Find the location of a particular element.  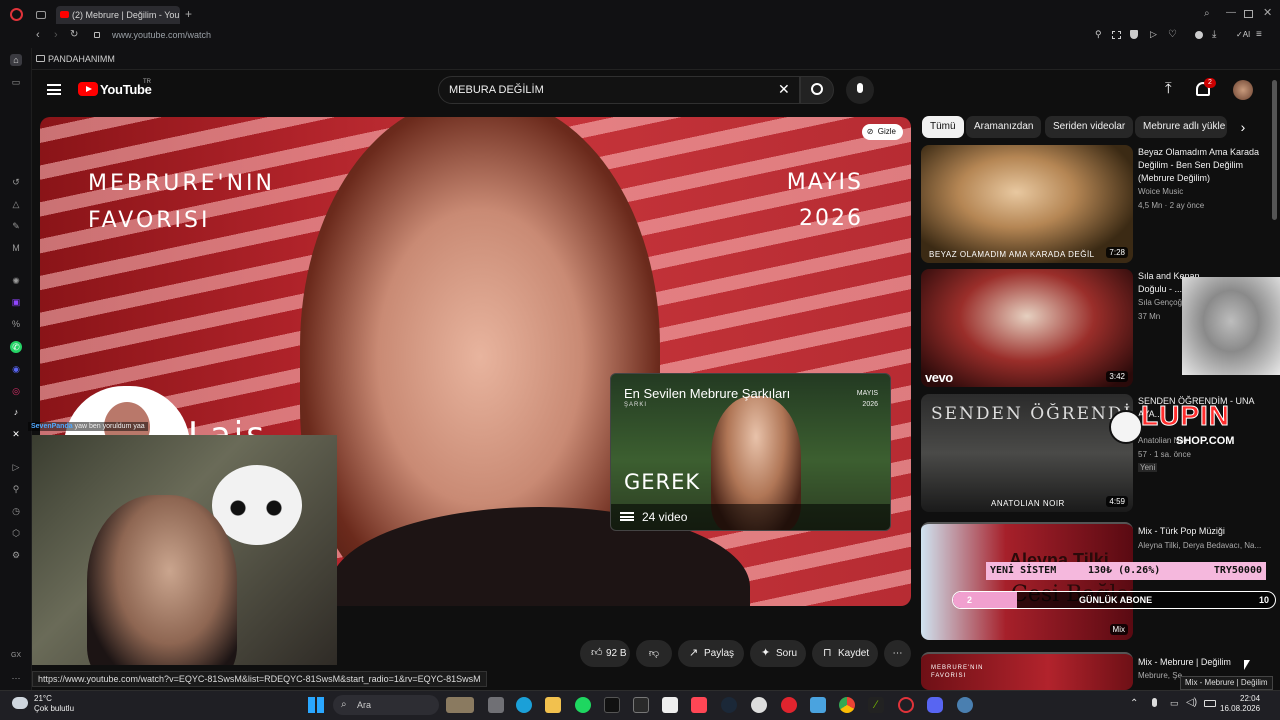

spotify-icon is located at coordinates (583, 705).